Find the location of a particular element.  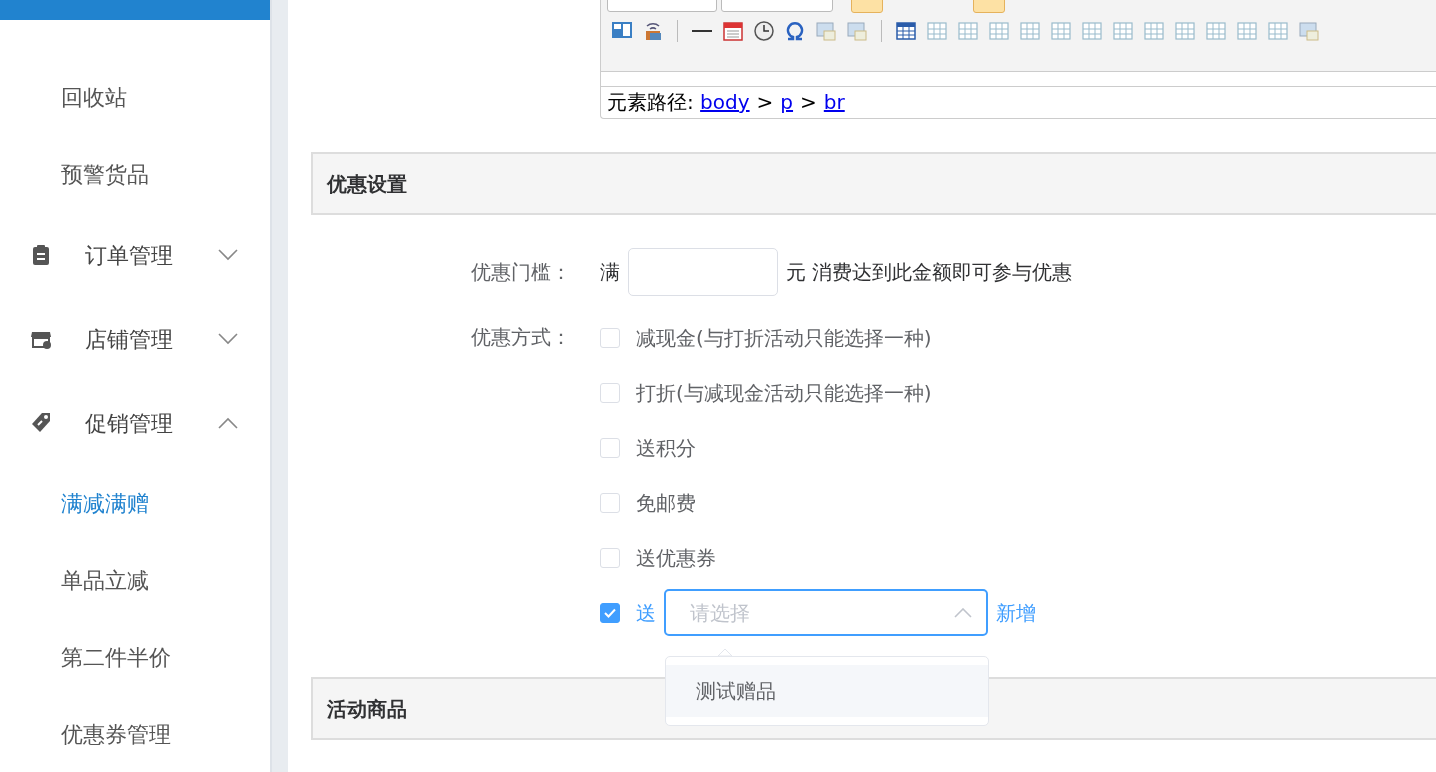

sidebar-item: 回收站 is located at coordinates (135, 97).